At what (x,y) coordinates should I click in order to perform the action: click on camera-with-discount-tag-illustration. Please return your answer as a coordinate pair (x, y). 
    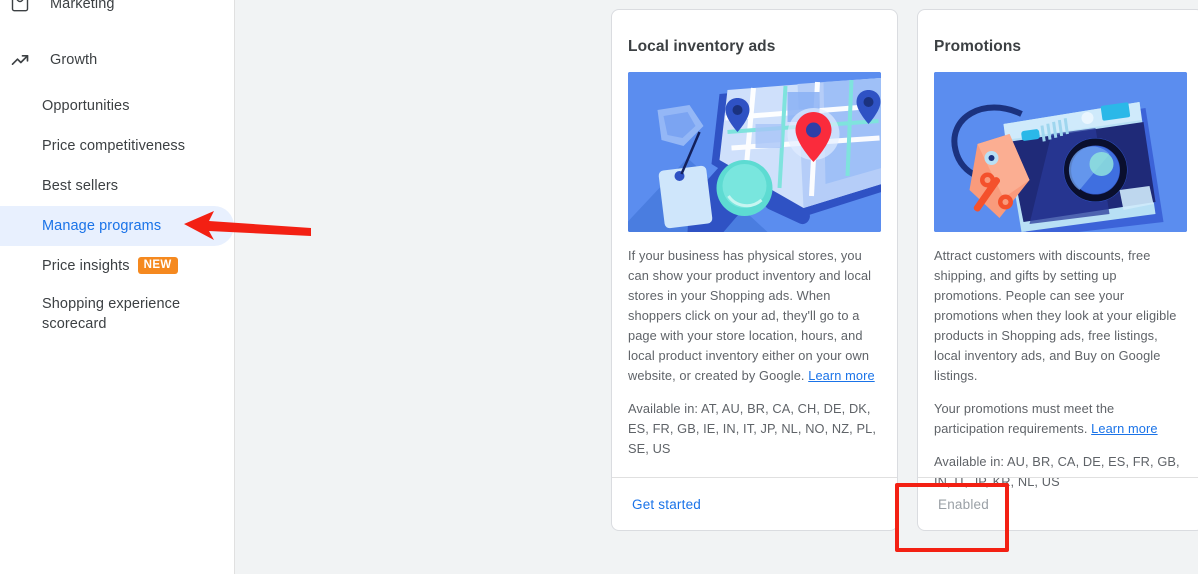
    Looking at the image, I should click on (1060, 152).